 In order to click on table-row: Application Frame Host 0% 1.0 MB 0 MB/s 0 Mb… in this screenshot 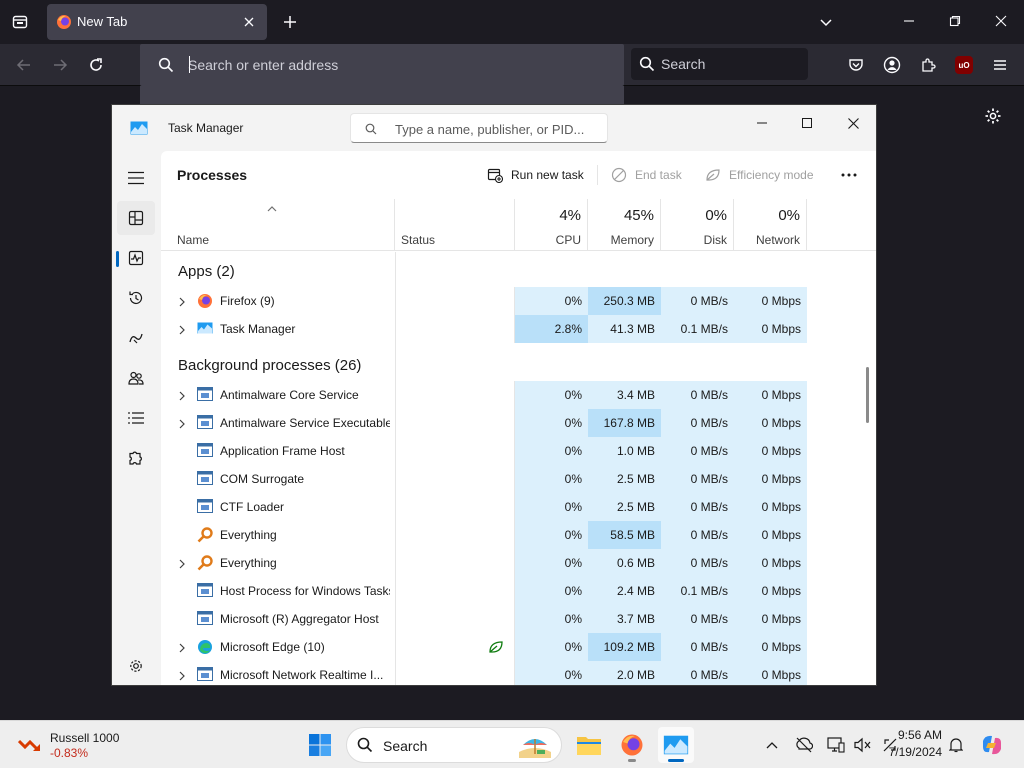, I will do `click(518, 451)`.